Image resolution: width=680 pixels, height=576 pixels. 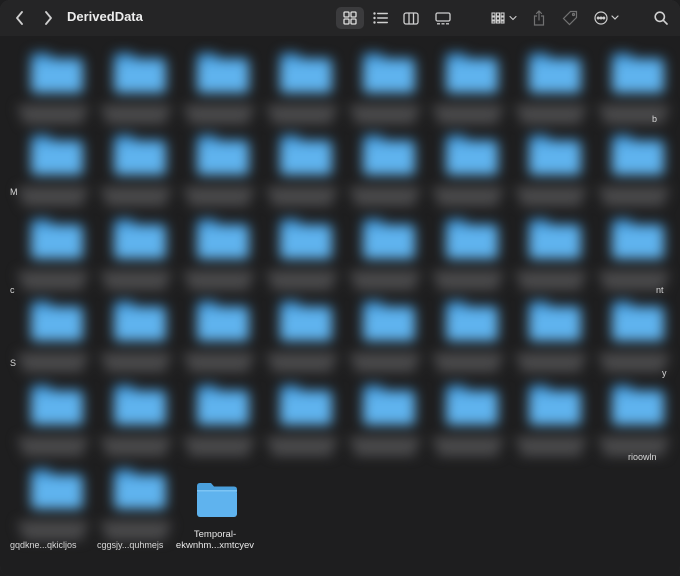 I want to click on chevron-left-icon, so click(x=20, y=18).